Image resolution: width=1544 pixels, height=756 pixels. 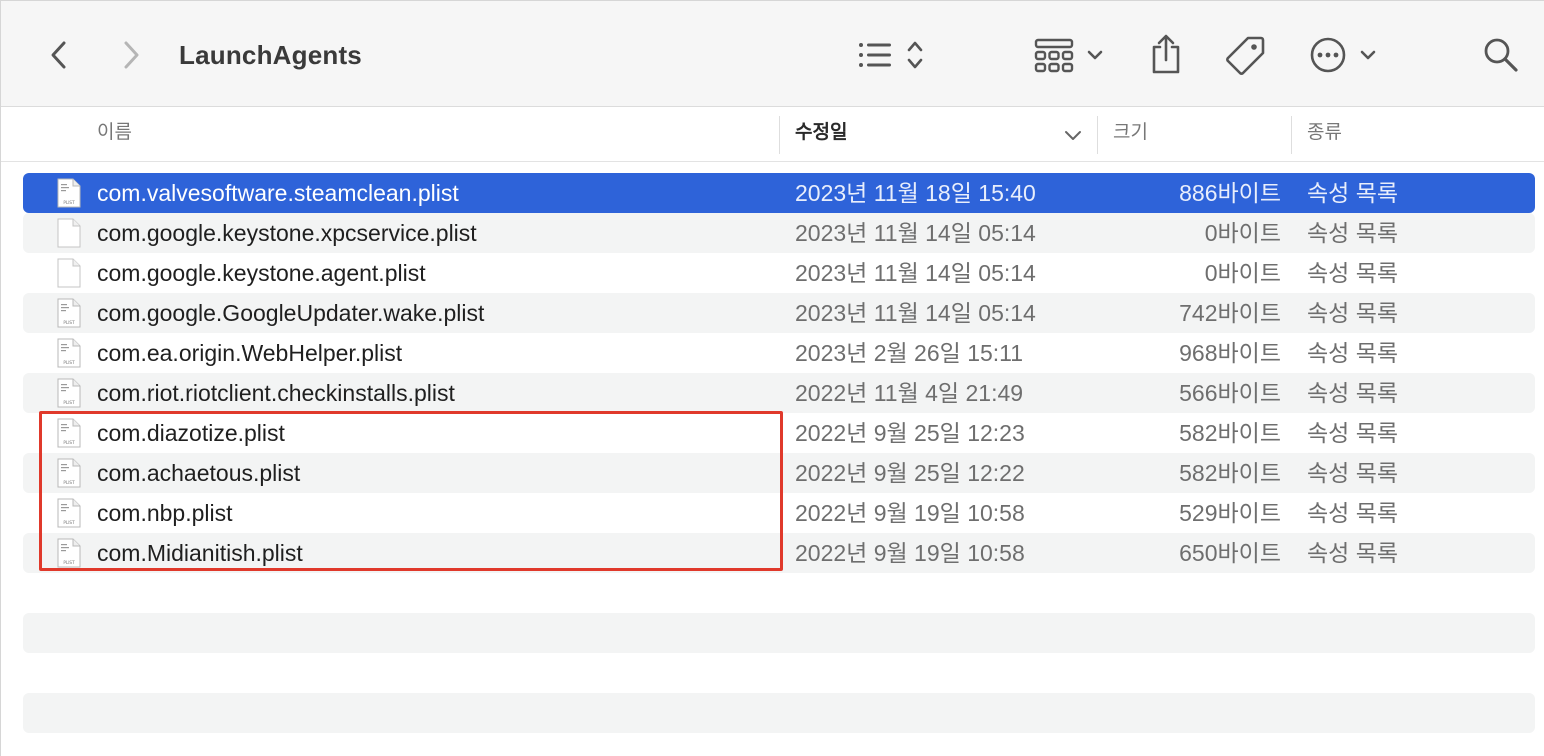 What do you see at coordinates (772, 54) in the screenshot?
I see `toolbar: LaunchAgents` at bounding box center [772, 54].